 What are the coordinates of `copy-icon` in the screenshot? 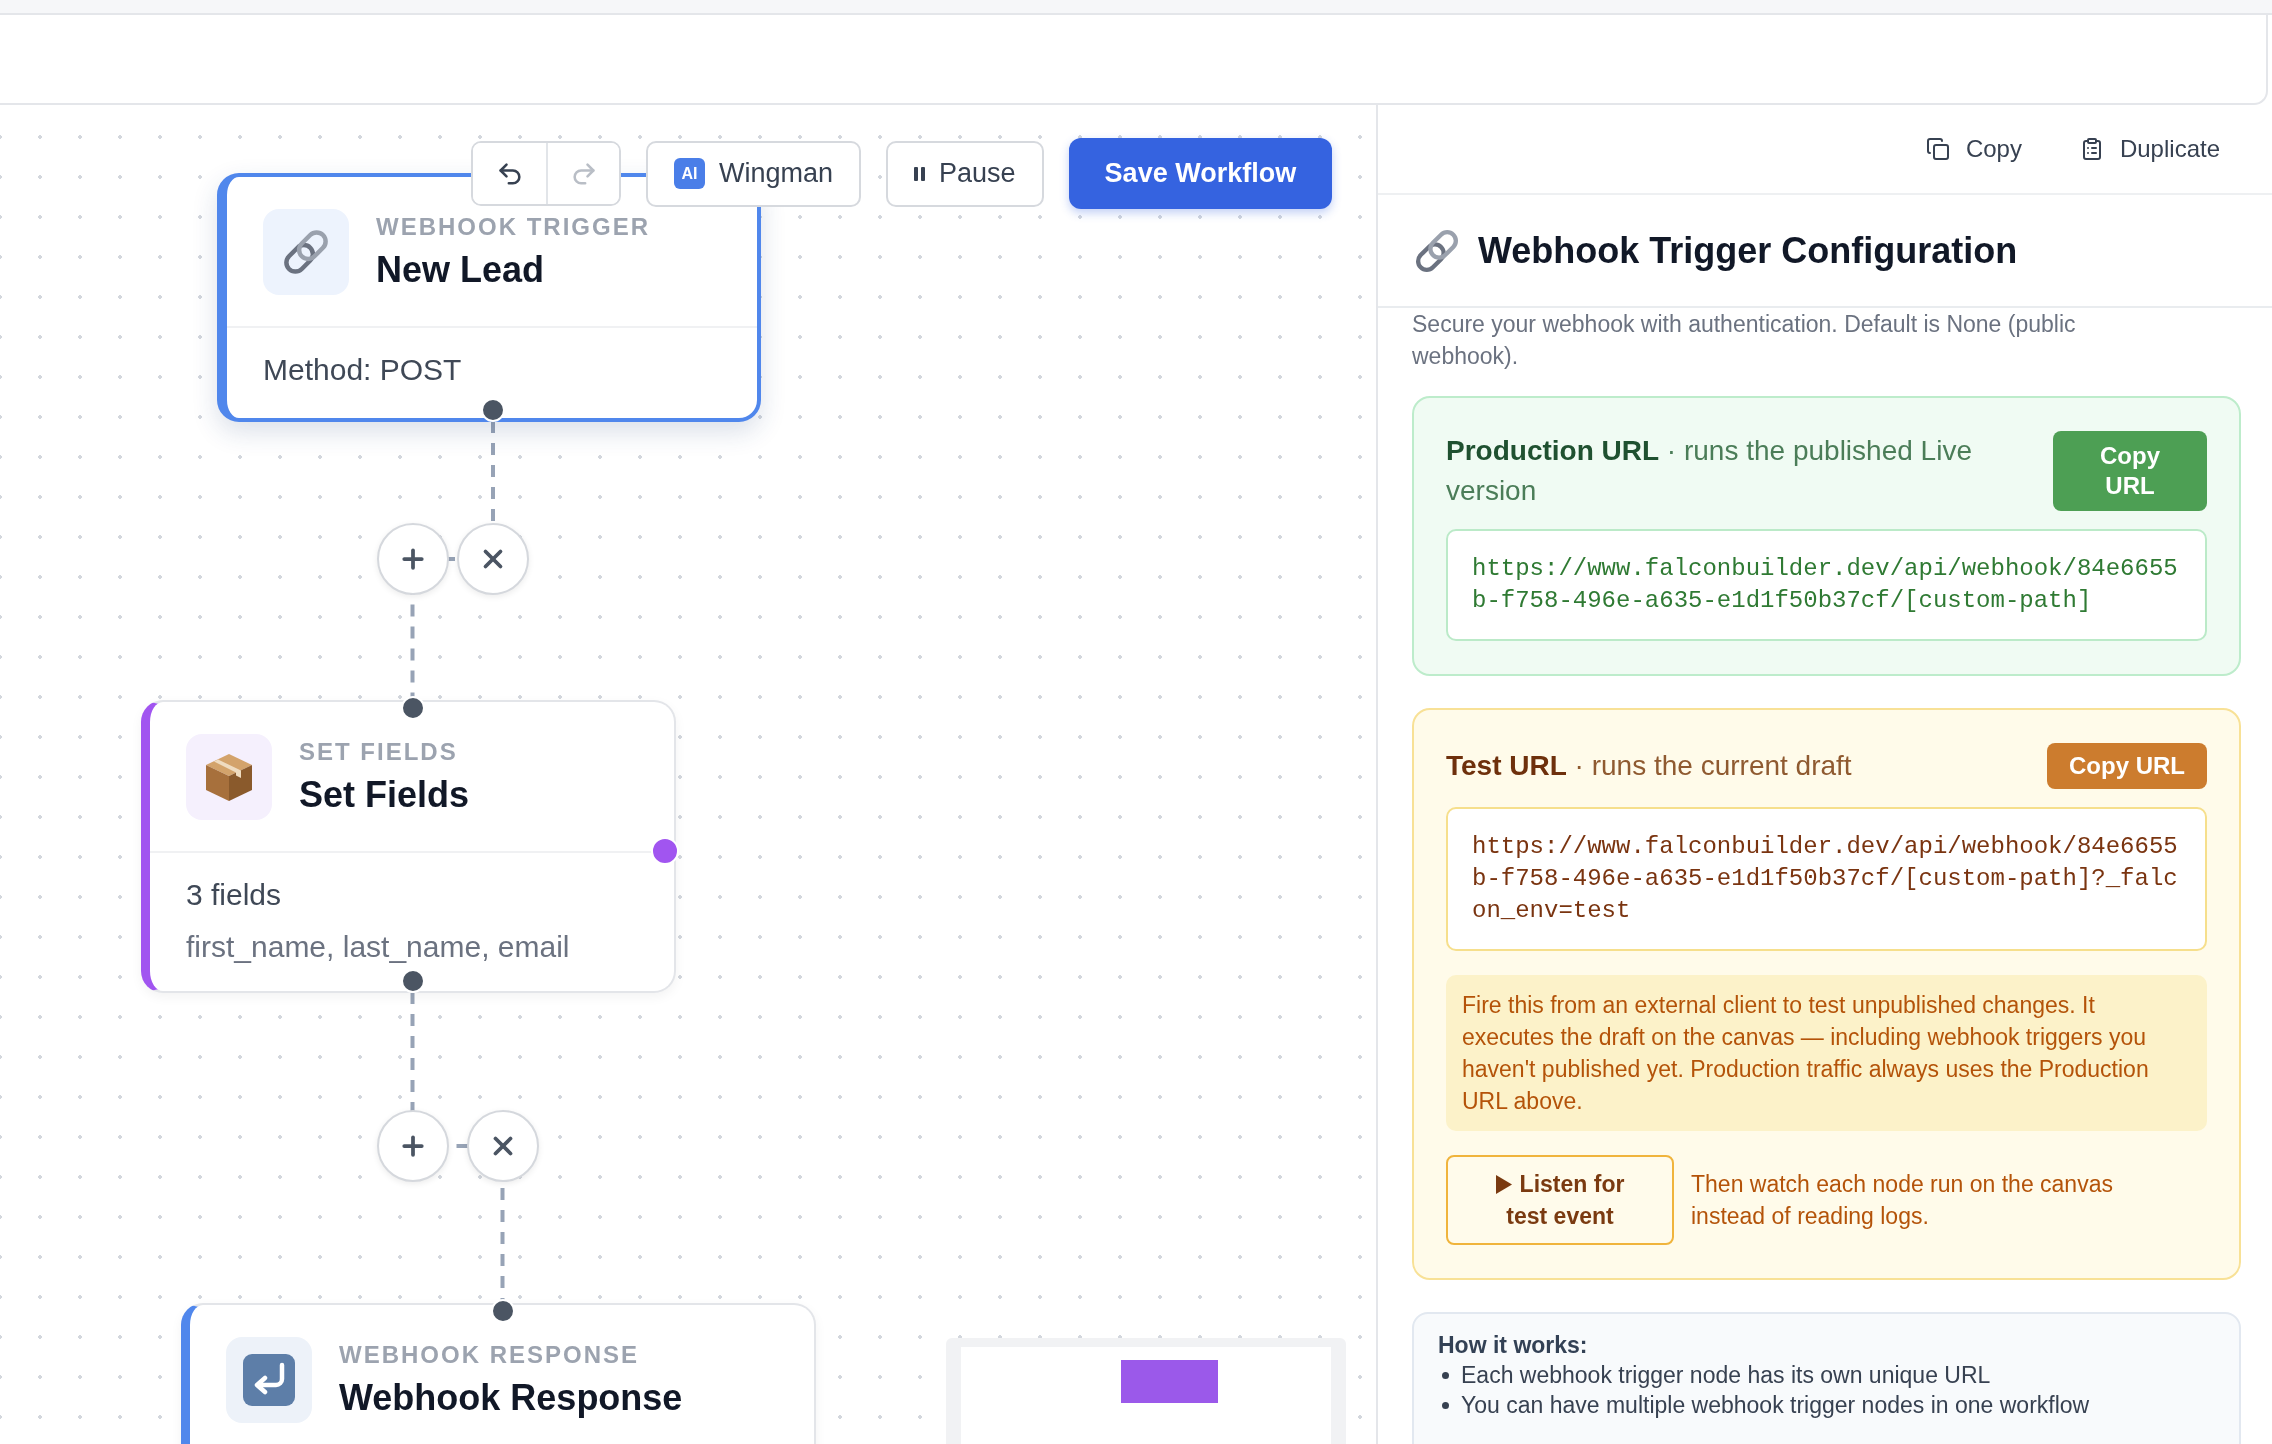 It's located at (1937, 149).